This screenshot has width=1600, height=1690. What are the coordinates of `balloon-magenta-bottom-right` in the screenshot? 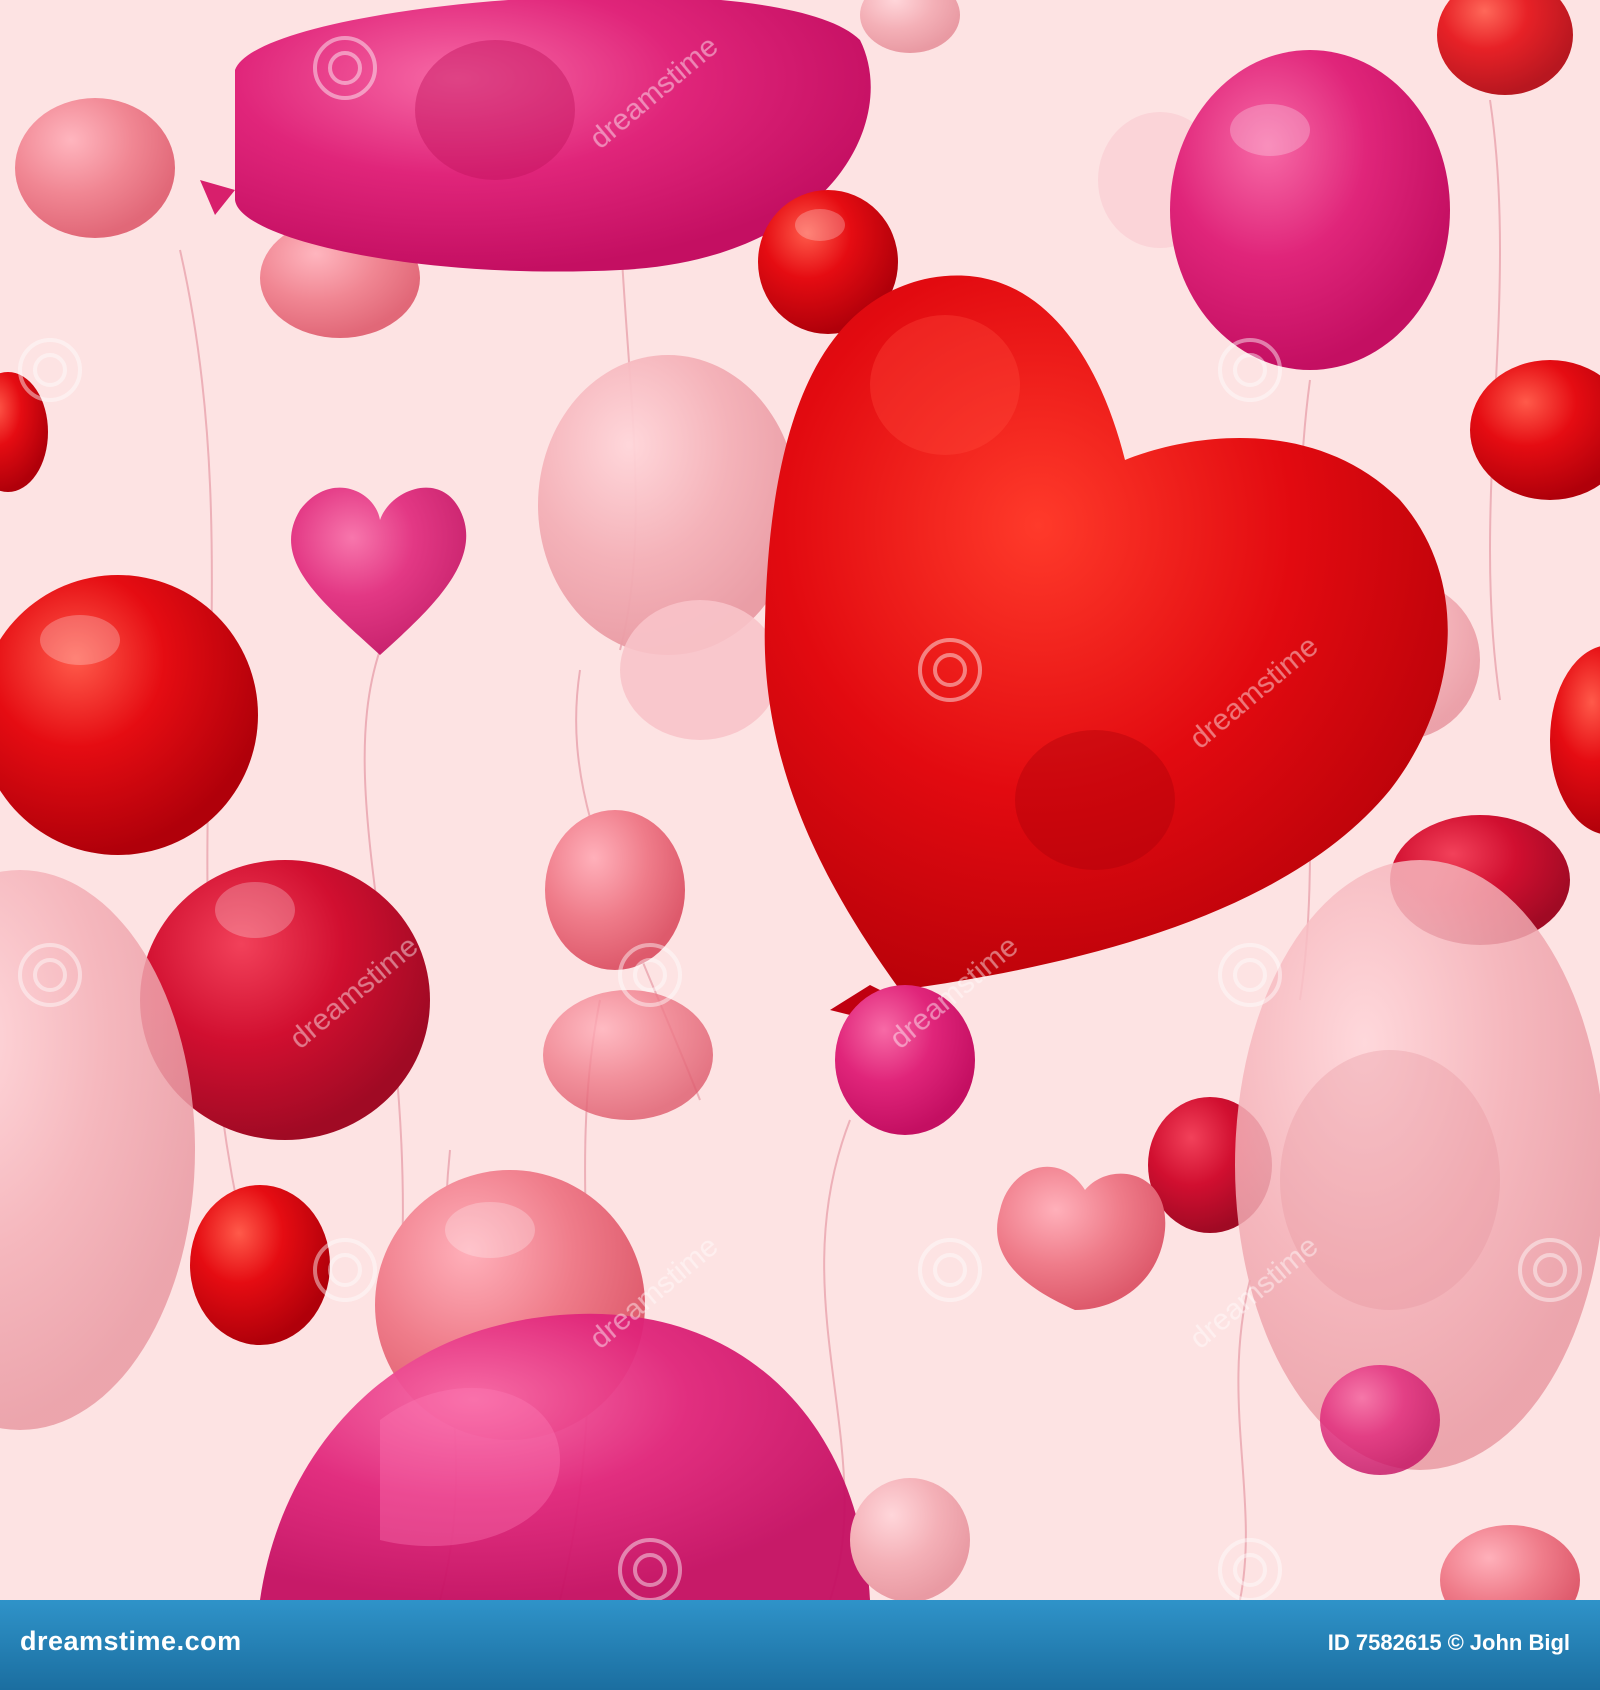 It's located at (1380, 1420).